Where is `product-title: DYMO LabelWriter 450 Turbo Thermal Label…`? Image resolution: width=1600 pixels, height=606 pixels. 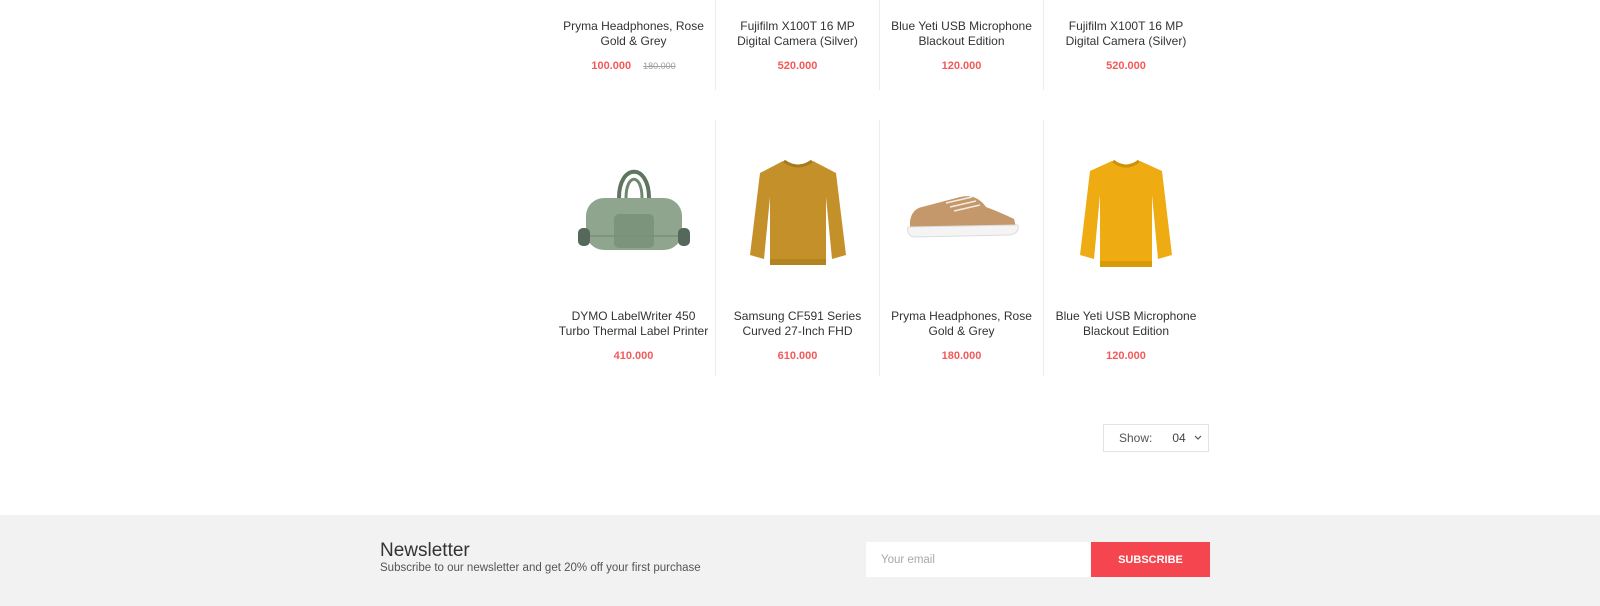
product-title: DYMO LabelWriter 450 Turbo Thermal Label… is located at coordinates (634, 324).